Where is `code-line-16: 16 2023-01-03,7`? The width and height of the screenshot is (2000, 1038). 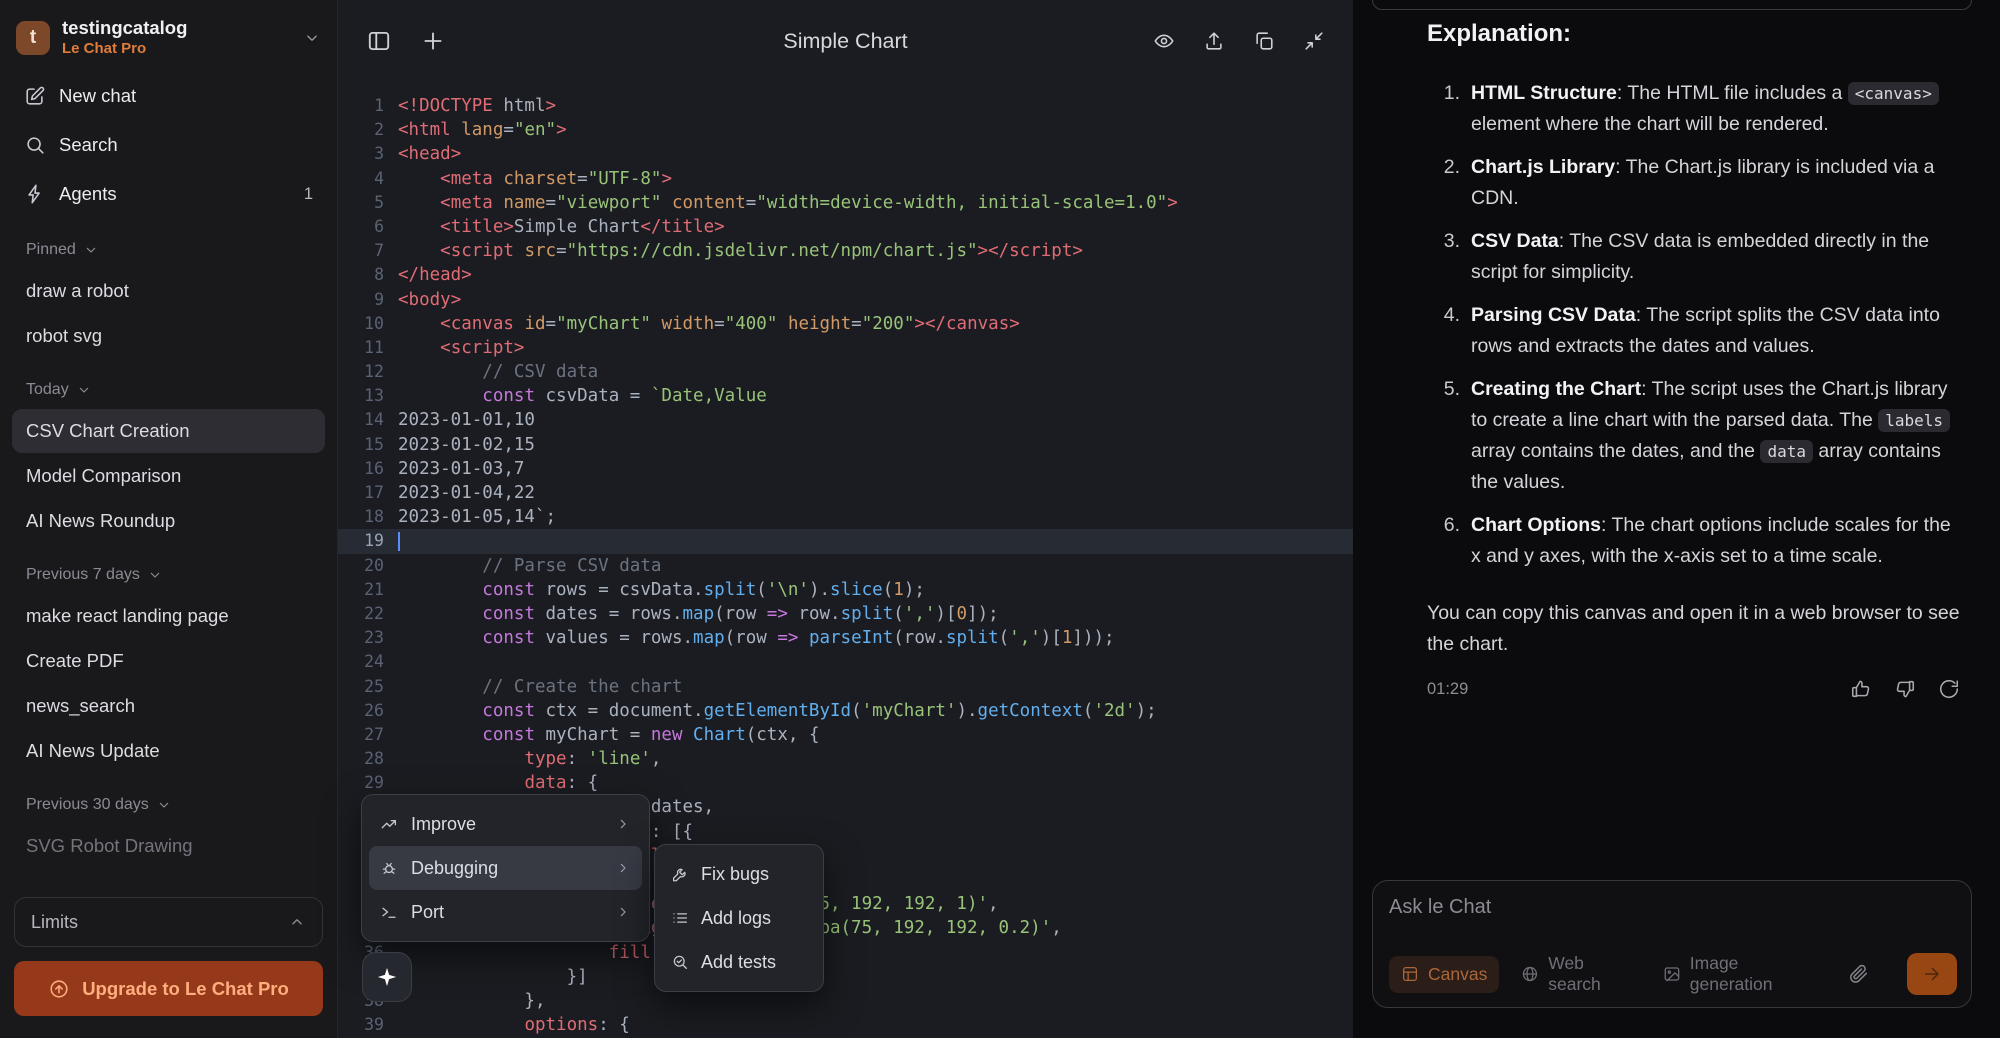 code-line-16: 16 2023-01-03,7 is located at coordinates (845, 469).